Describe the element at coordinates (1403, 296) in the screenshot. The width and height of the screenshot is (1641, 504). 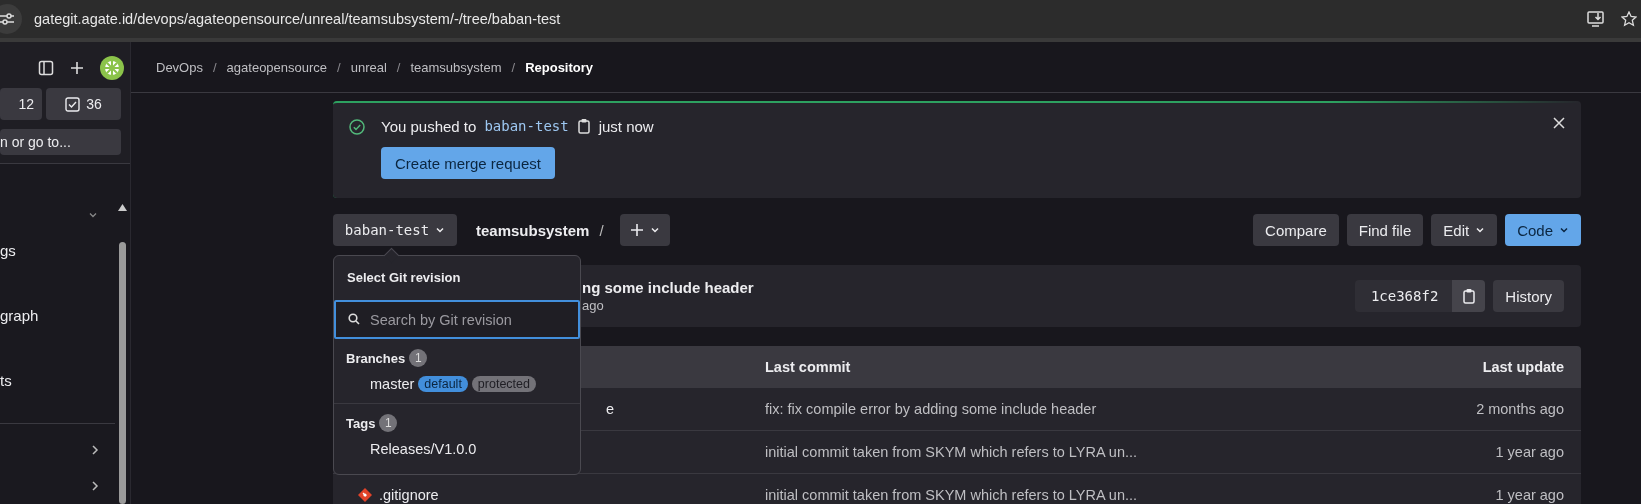
I see `commit-sha: 1ce368f2` at that location.